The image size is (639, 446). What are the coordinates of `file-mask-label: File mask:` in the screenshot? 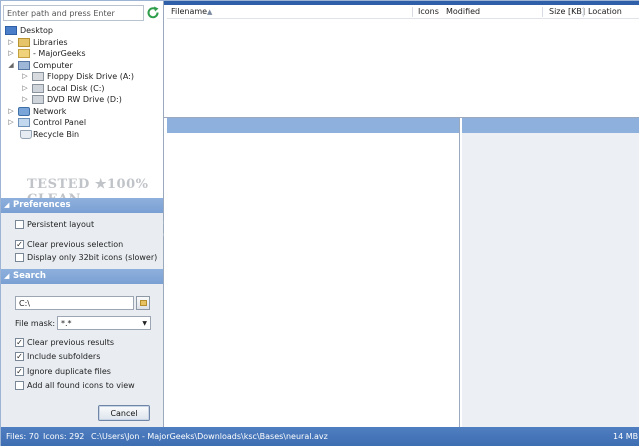 It's located at (35, 323).